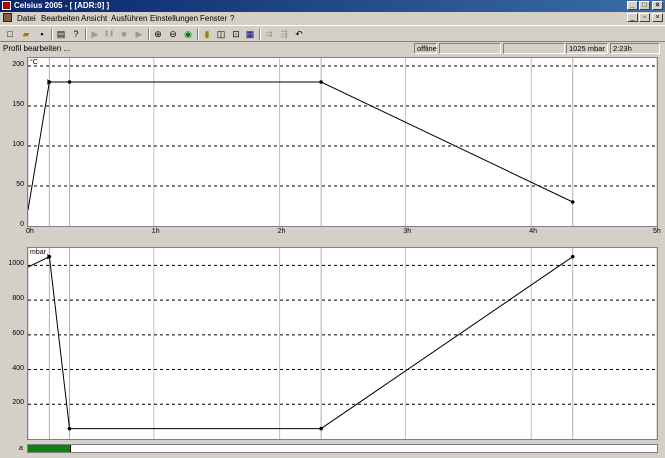  Describe the element at coordinates (587, 48) in the screenshot. I see `pressure-status: 1025 mbar` at that location.